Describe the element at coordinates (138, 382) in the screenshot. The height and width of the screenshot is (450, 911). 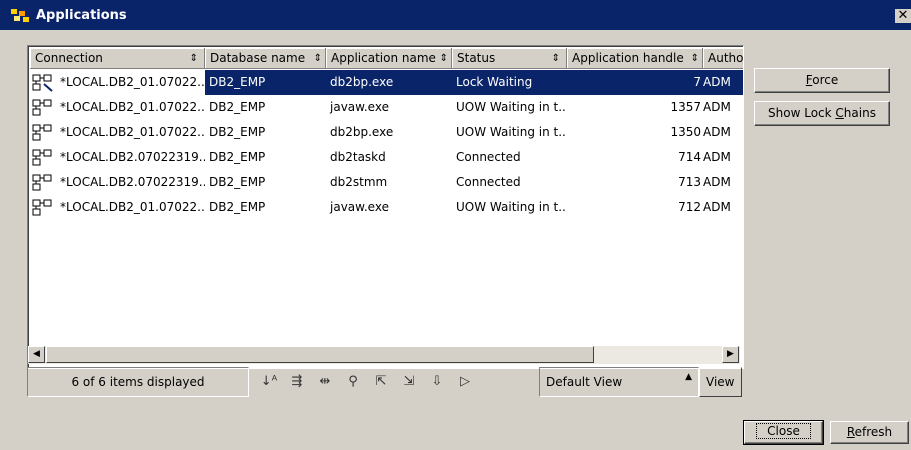
I see `items-count: 6 of 6 items displayed` at that location.